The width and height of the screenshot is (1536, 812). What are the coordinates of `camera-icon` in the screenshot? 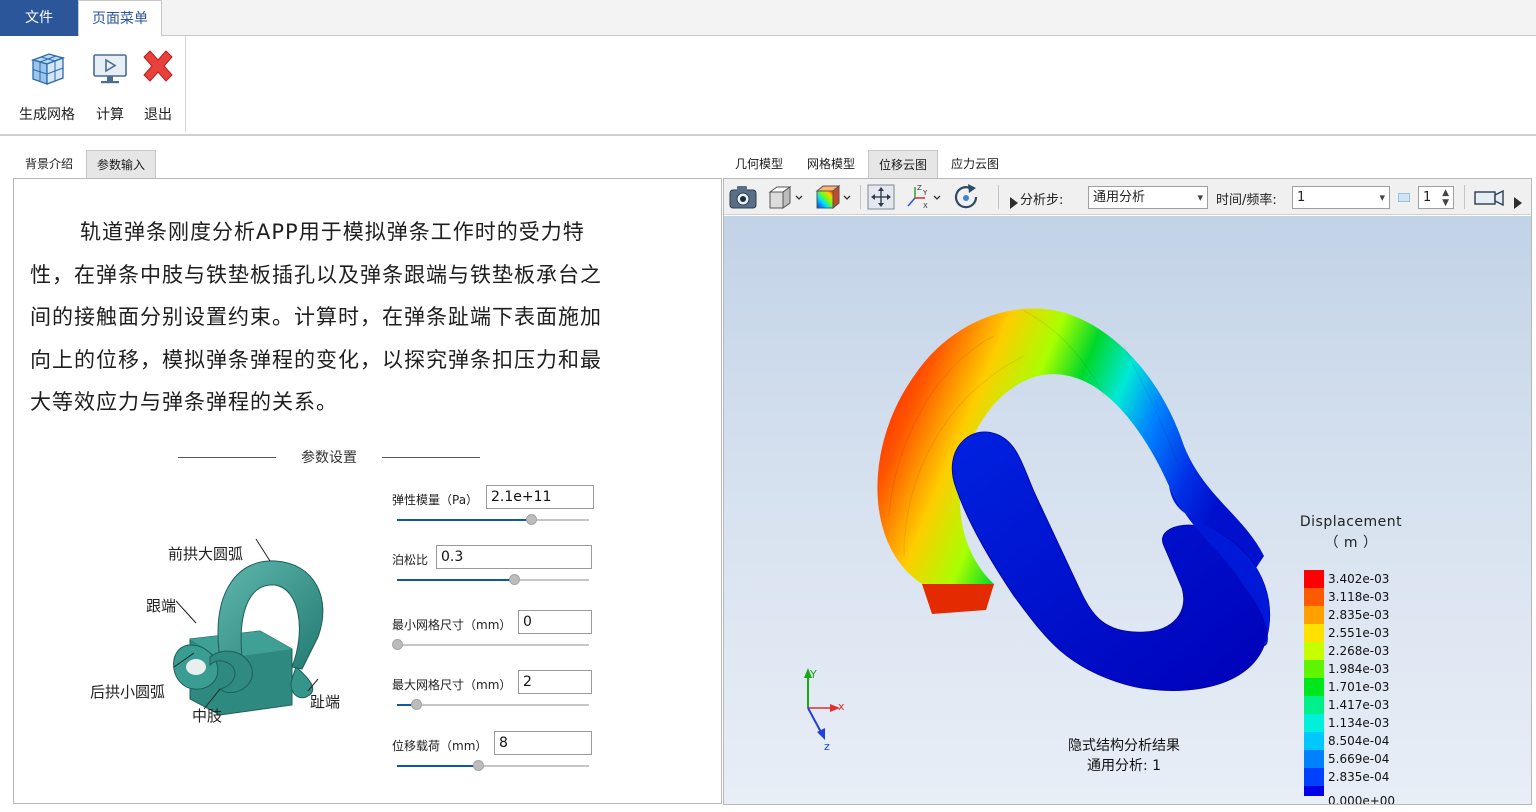 It's located at (743, 197).